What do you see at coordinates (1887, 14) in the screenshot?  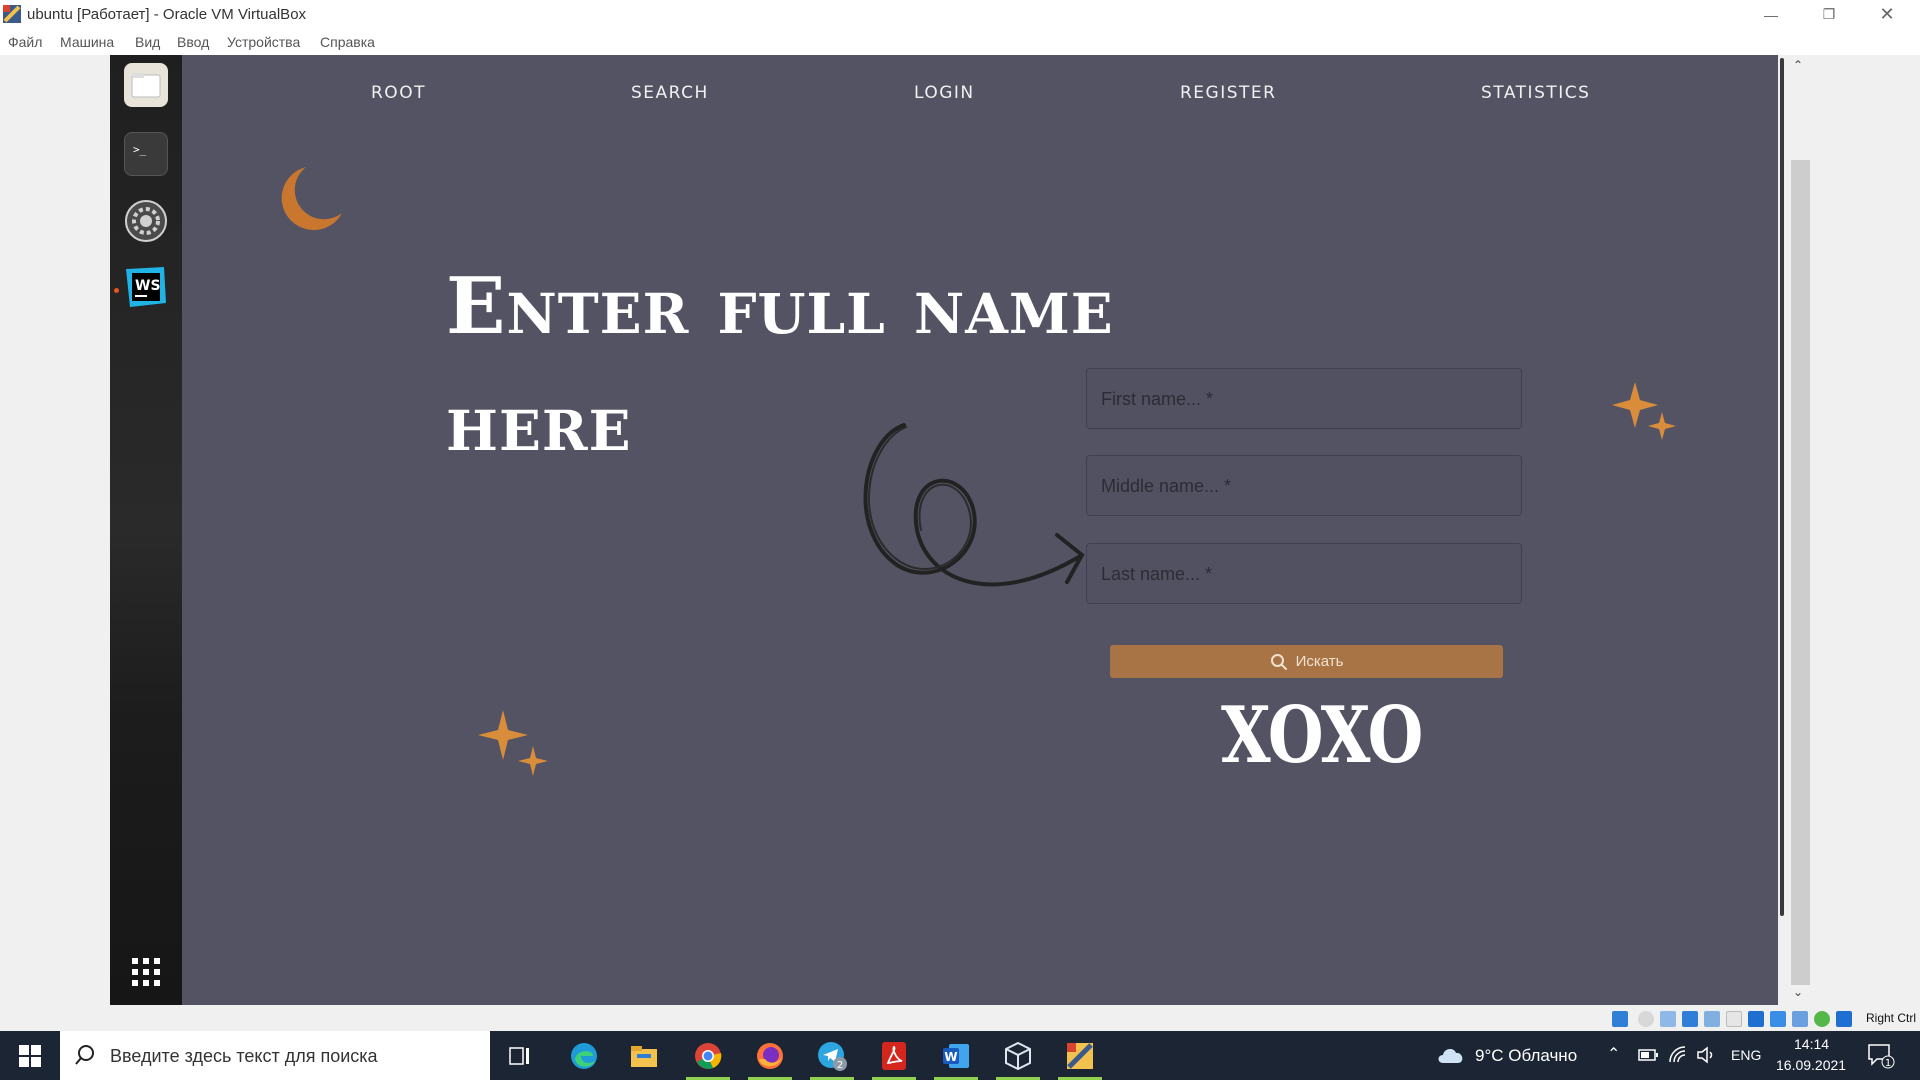 I see `close-button: ✕` at bounding box center [1887, 14].